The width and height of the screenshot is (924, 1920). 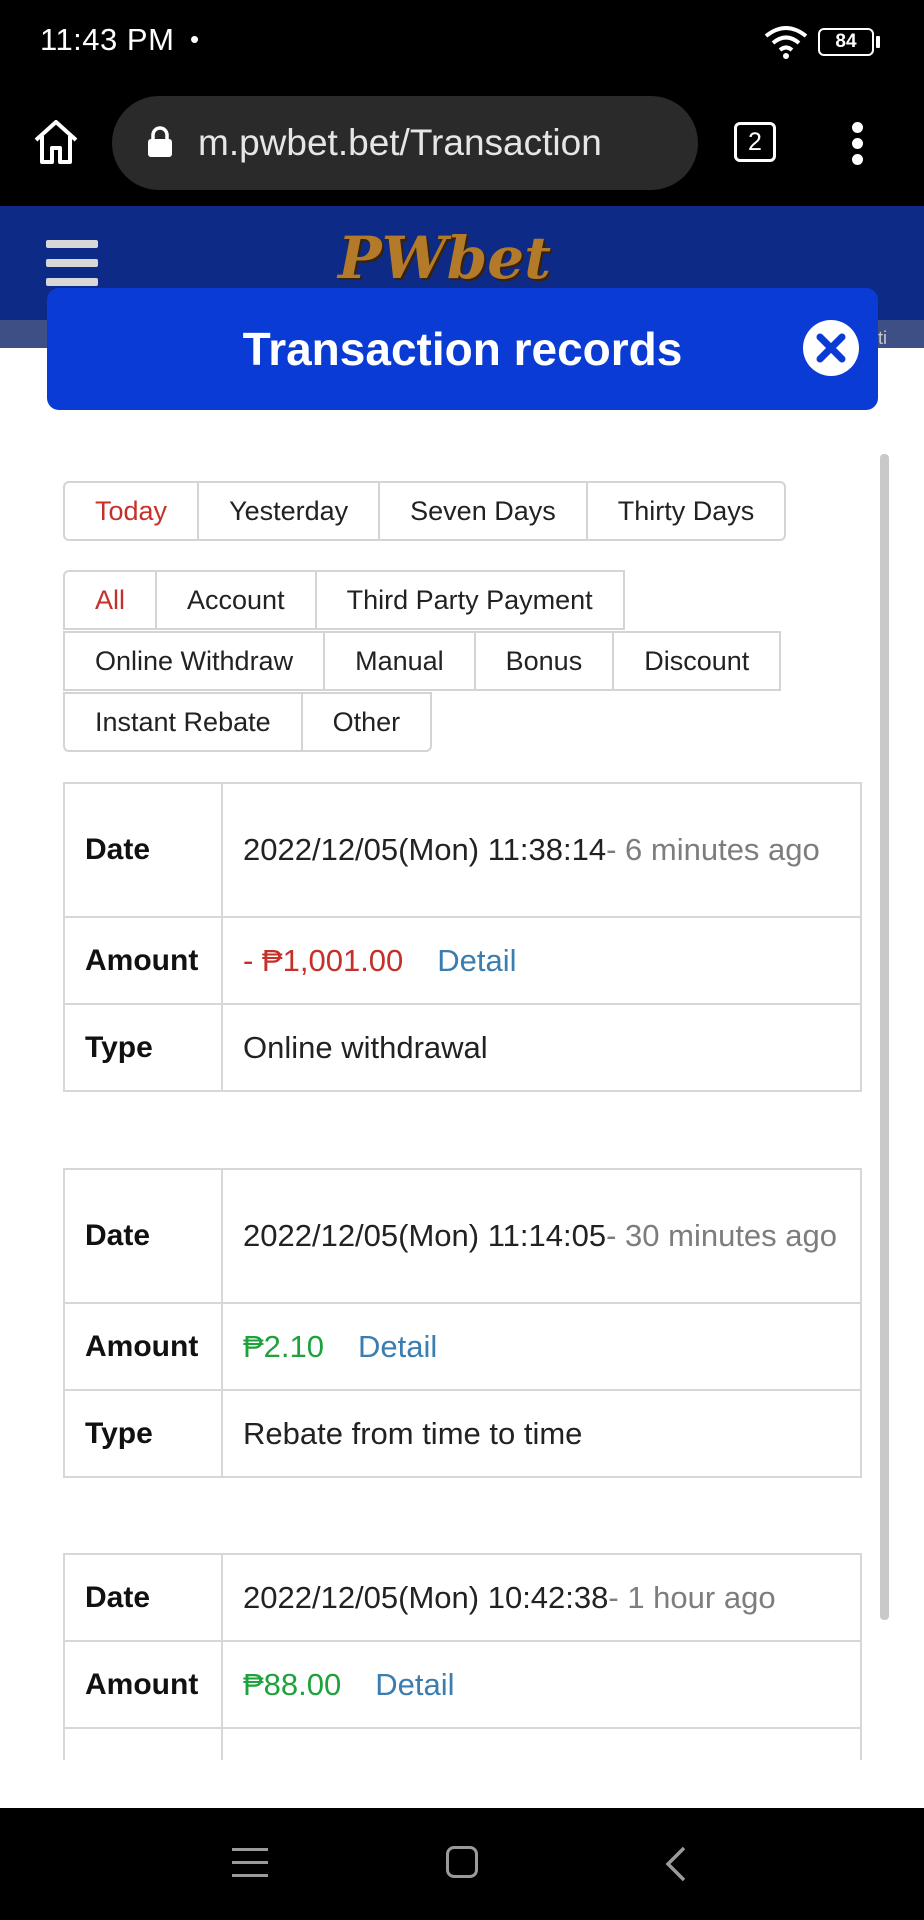 What do you see at coordinates (425, 849) in the screenshot?
I see `record-datetime: 2022/12/05(Mon) 11:38:14` at bounding box center [425, 849].